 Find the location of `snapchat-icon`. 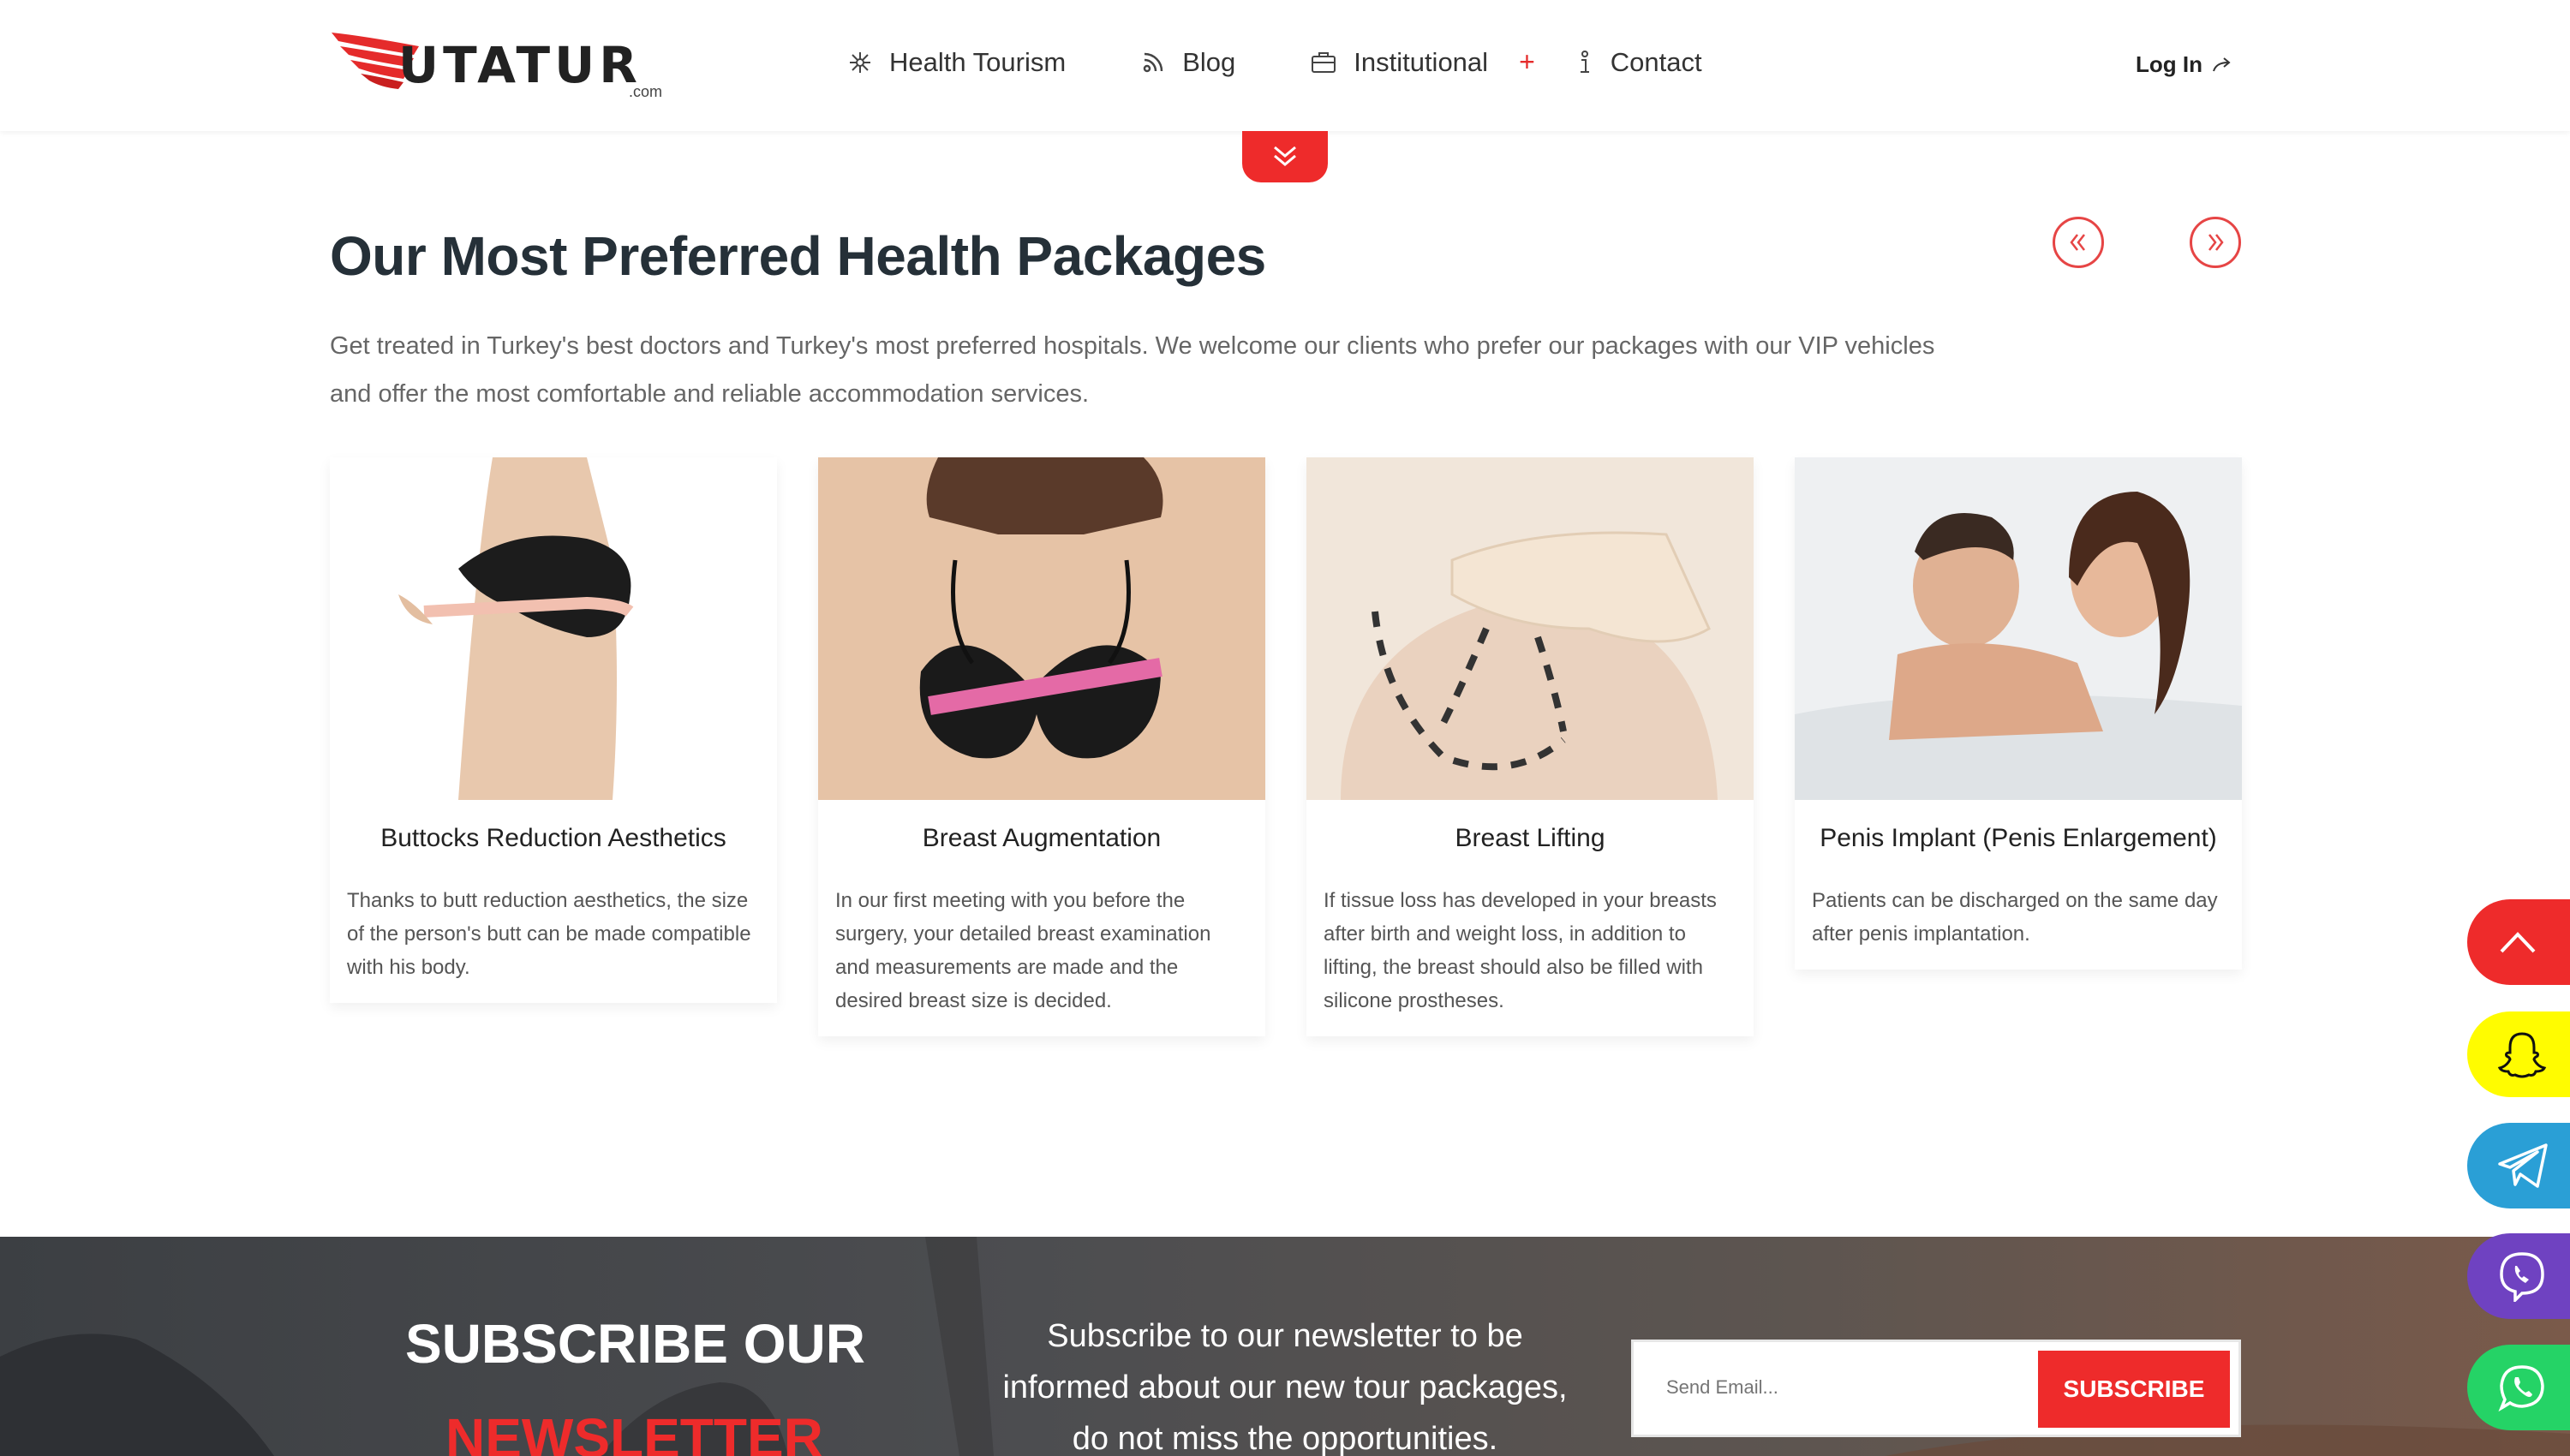

snapchat-icon is located at coordinates (2522, 1055).